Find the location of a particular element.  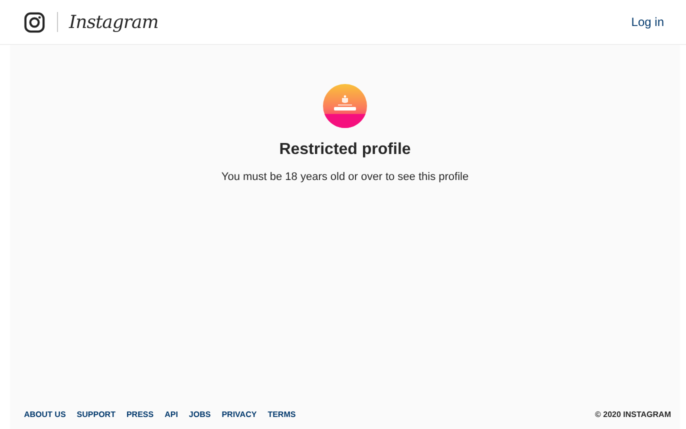

login-link: Log in is located at coordinates (647, 22).